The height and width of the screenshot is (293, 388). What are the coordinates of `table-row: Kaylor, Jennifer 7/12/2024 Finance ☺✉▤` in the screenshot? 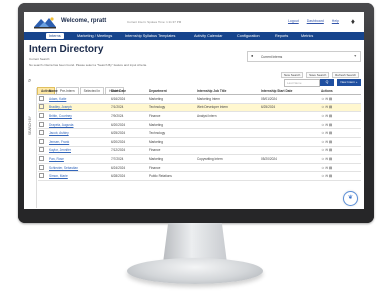 It's located at (199, 151).